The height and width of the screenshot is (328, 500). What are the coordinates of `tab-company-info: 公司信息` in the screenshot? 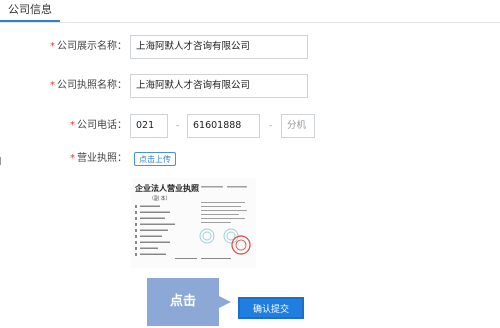 It's located at (30, 11).